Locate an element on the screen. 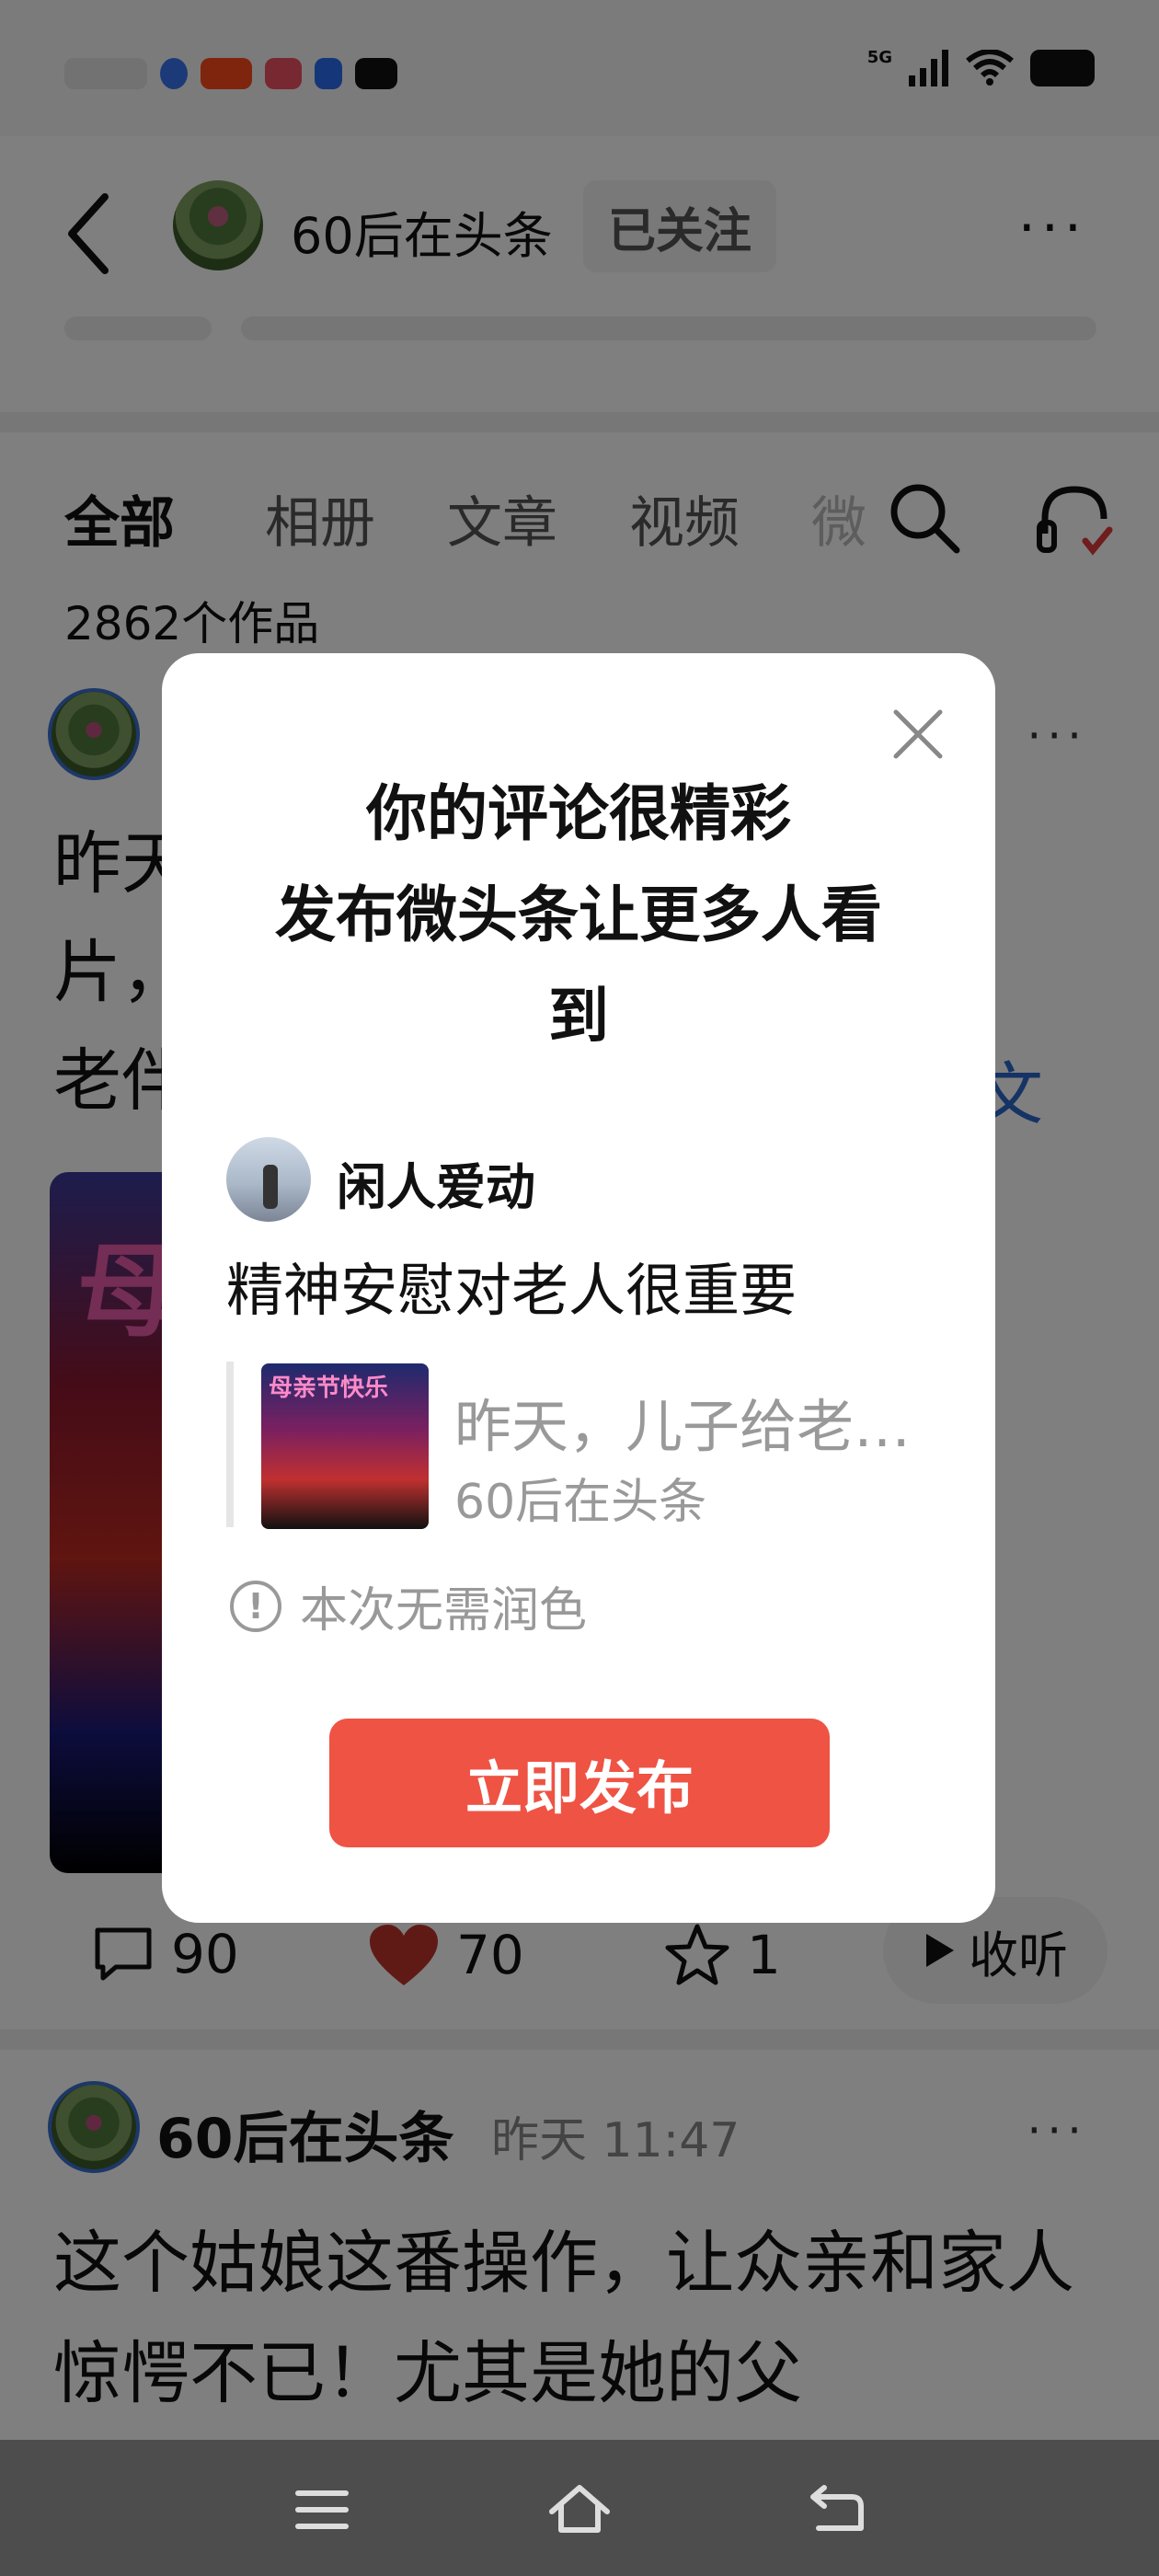  hint-text: 本次无需润色 is located at coordinates (444, 1611).